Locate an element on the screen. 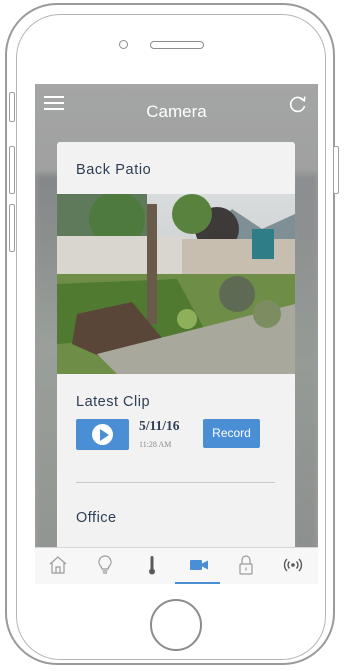  mute-switch is located at coordinates (12, 107).